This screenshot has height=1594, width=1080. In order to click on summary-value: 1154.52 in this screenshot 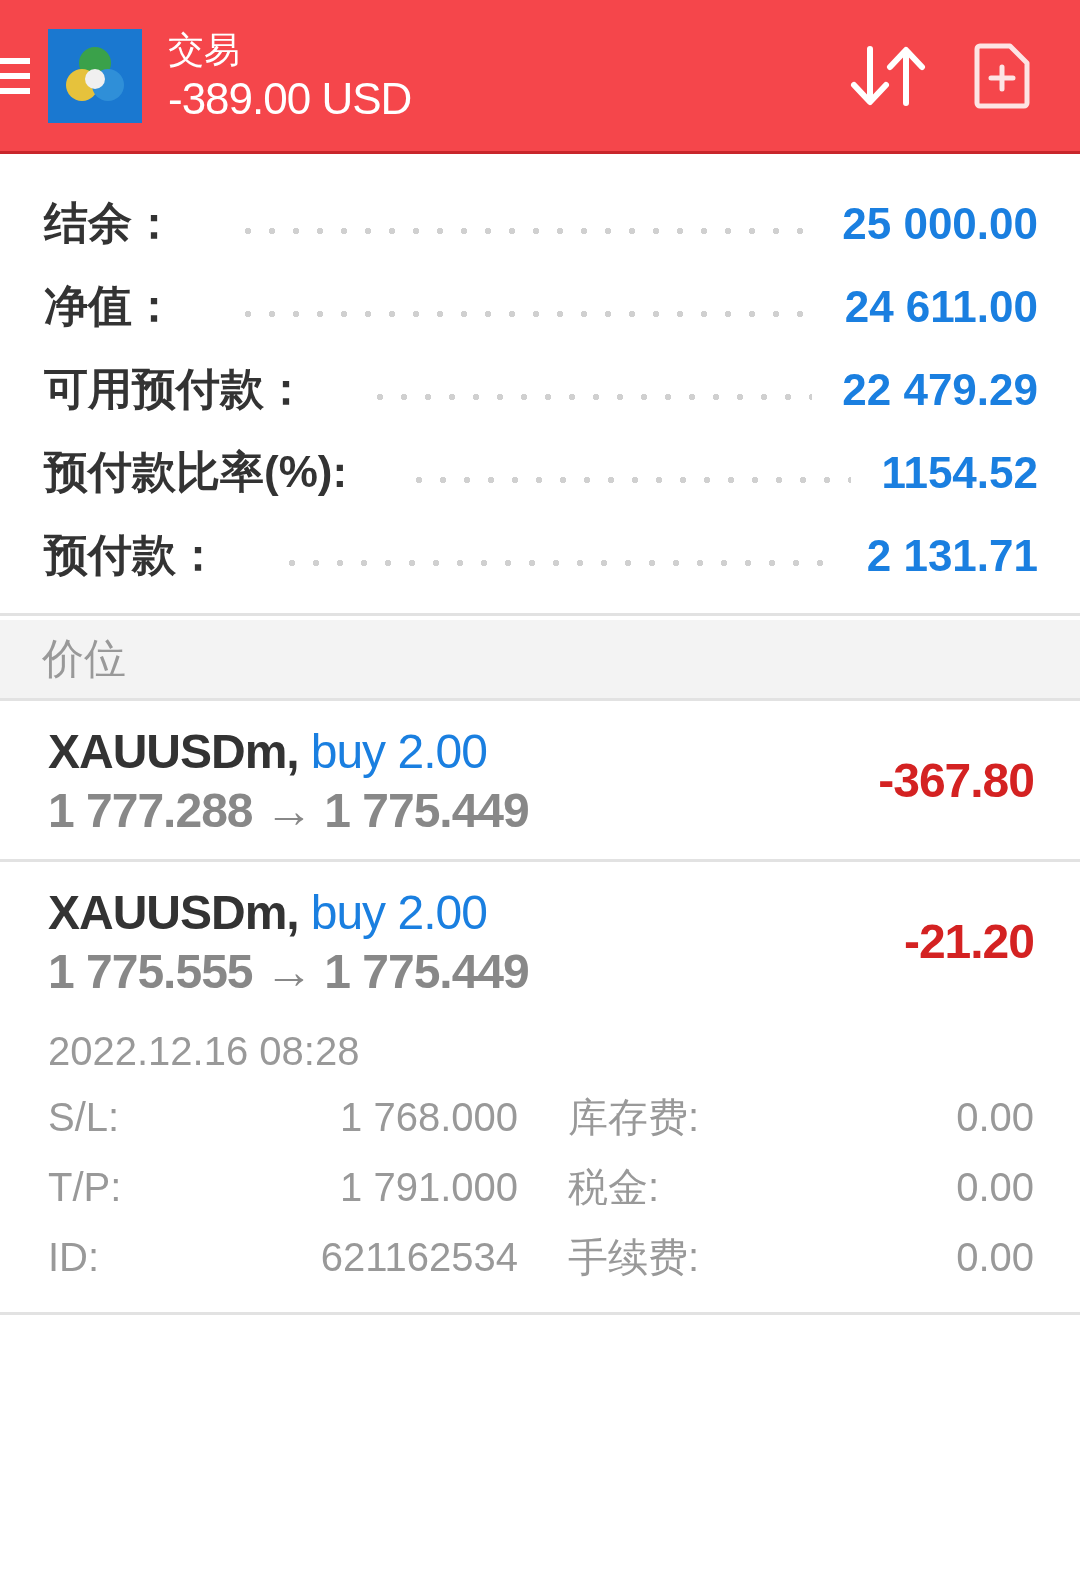, I will do `click(959, 472)`.